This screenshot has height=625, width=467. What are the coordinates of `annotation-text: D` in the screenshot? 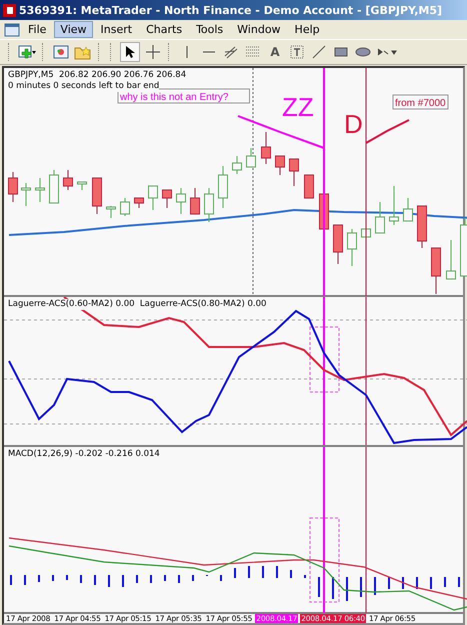 It's located at (353, 124).